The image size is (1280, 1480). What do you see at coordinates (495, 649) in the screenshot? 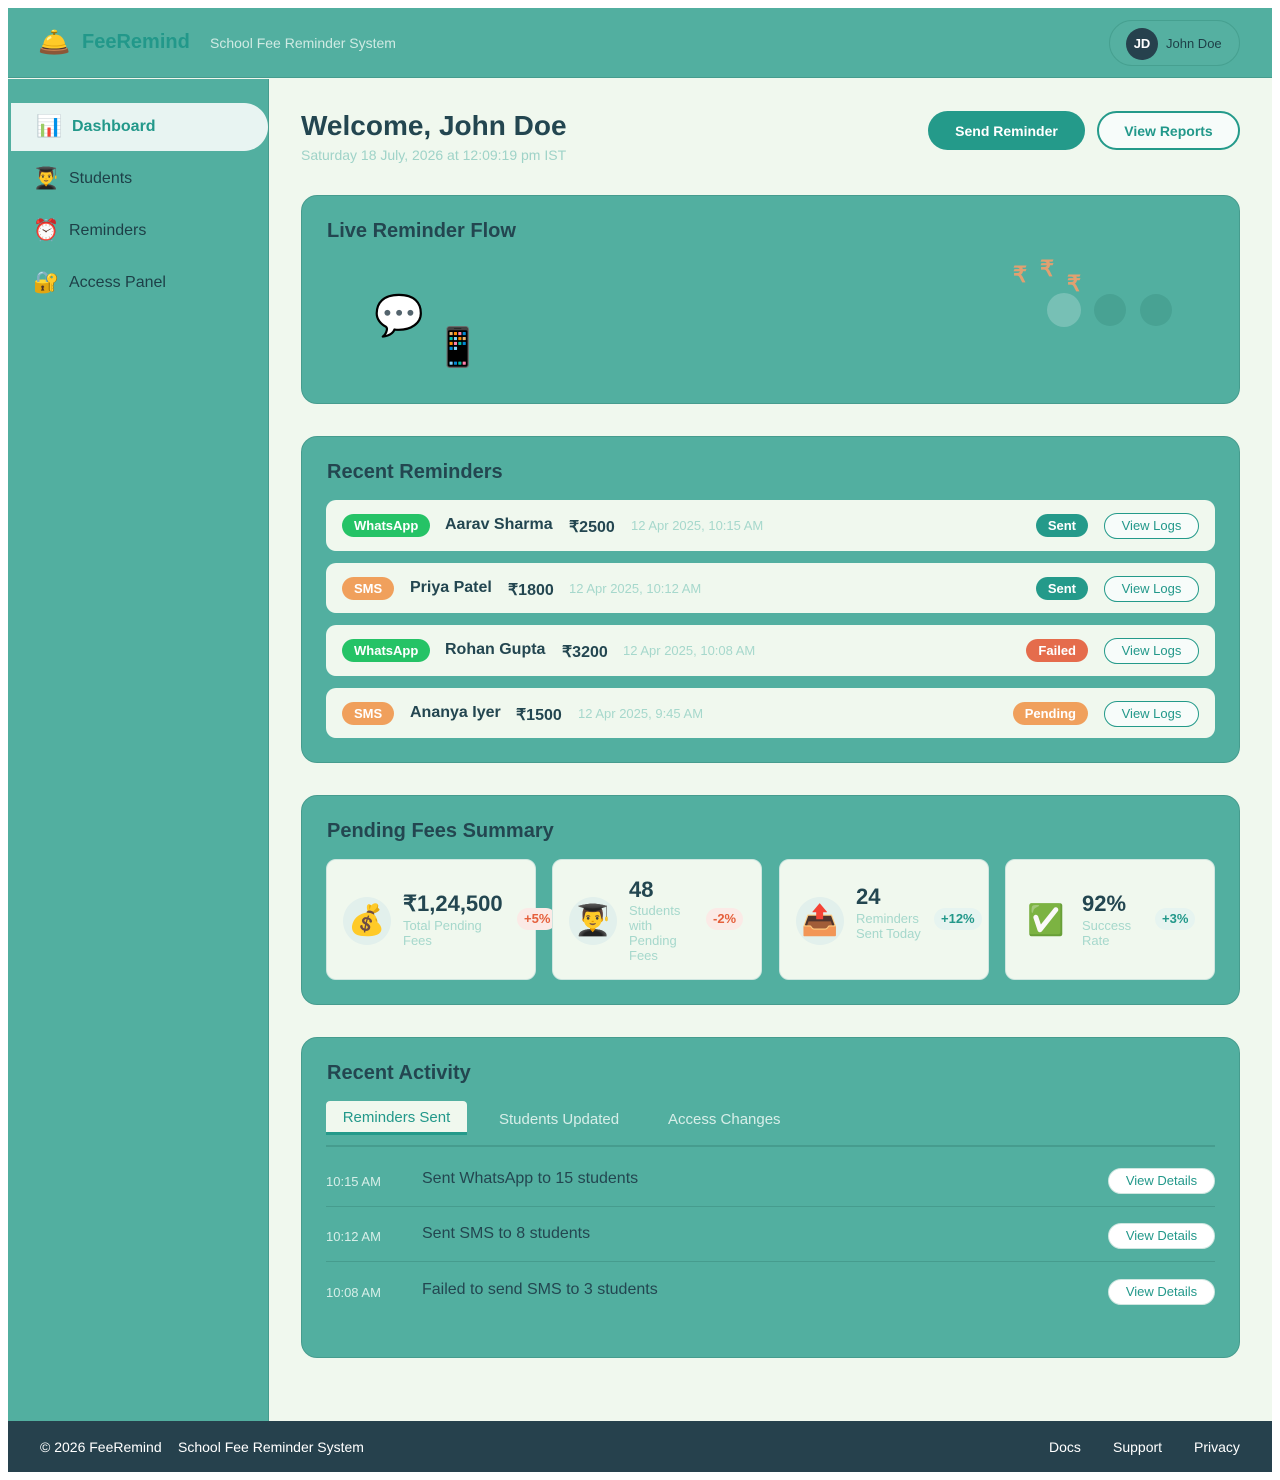
I see `student-name: Rohan Gupta` at bounding box center [495, 649].